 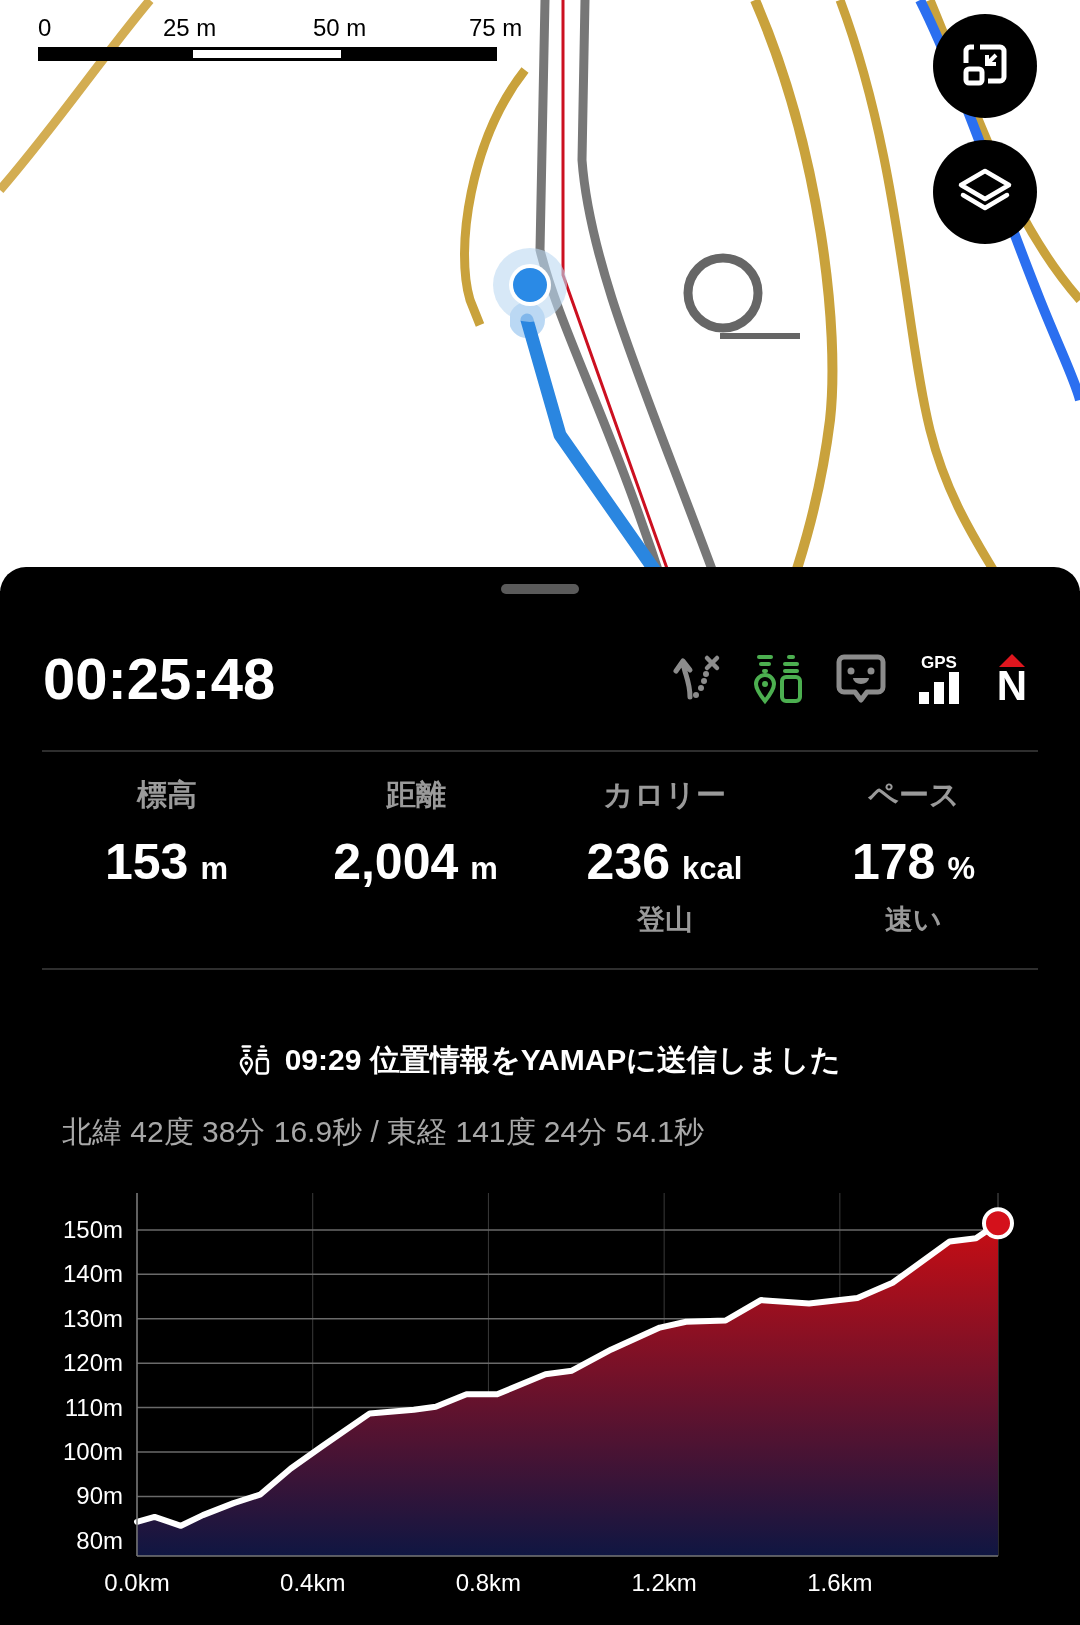 What do you see at coordinates (1012, 686) in the screenshot?
I see `compass-north-label: N` at bounding box center [1012, 686].